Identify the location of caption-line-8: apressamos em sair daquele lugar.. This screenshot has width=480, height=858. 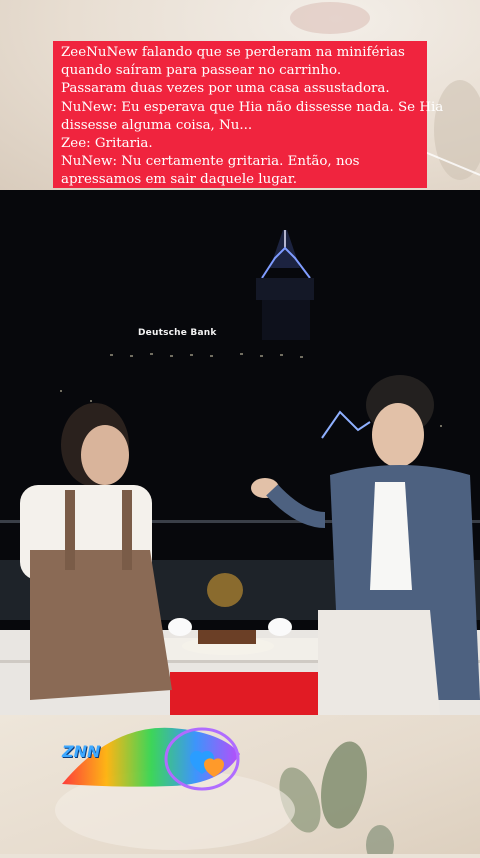
(179, 180).